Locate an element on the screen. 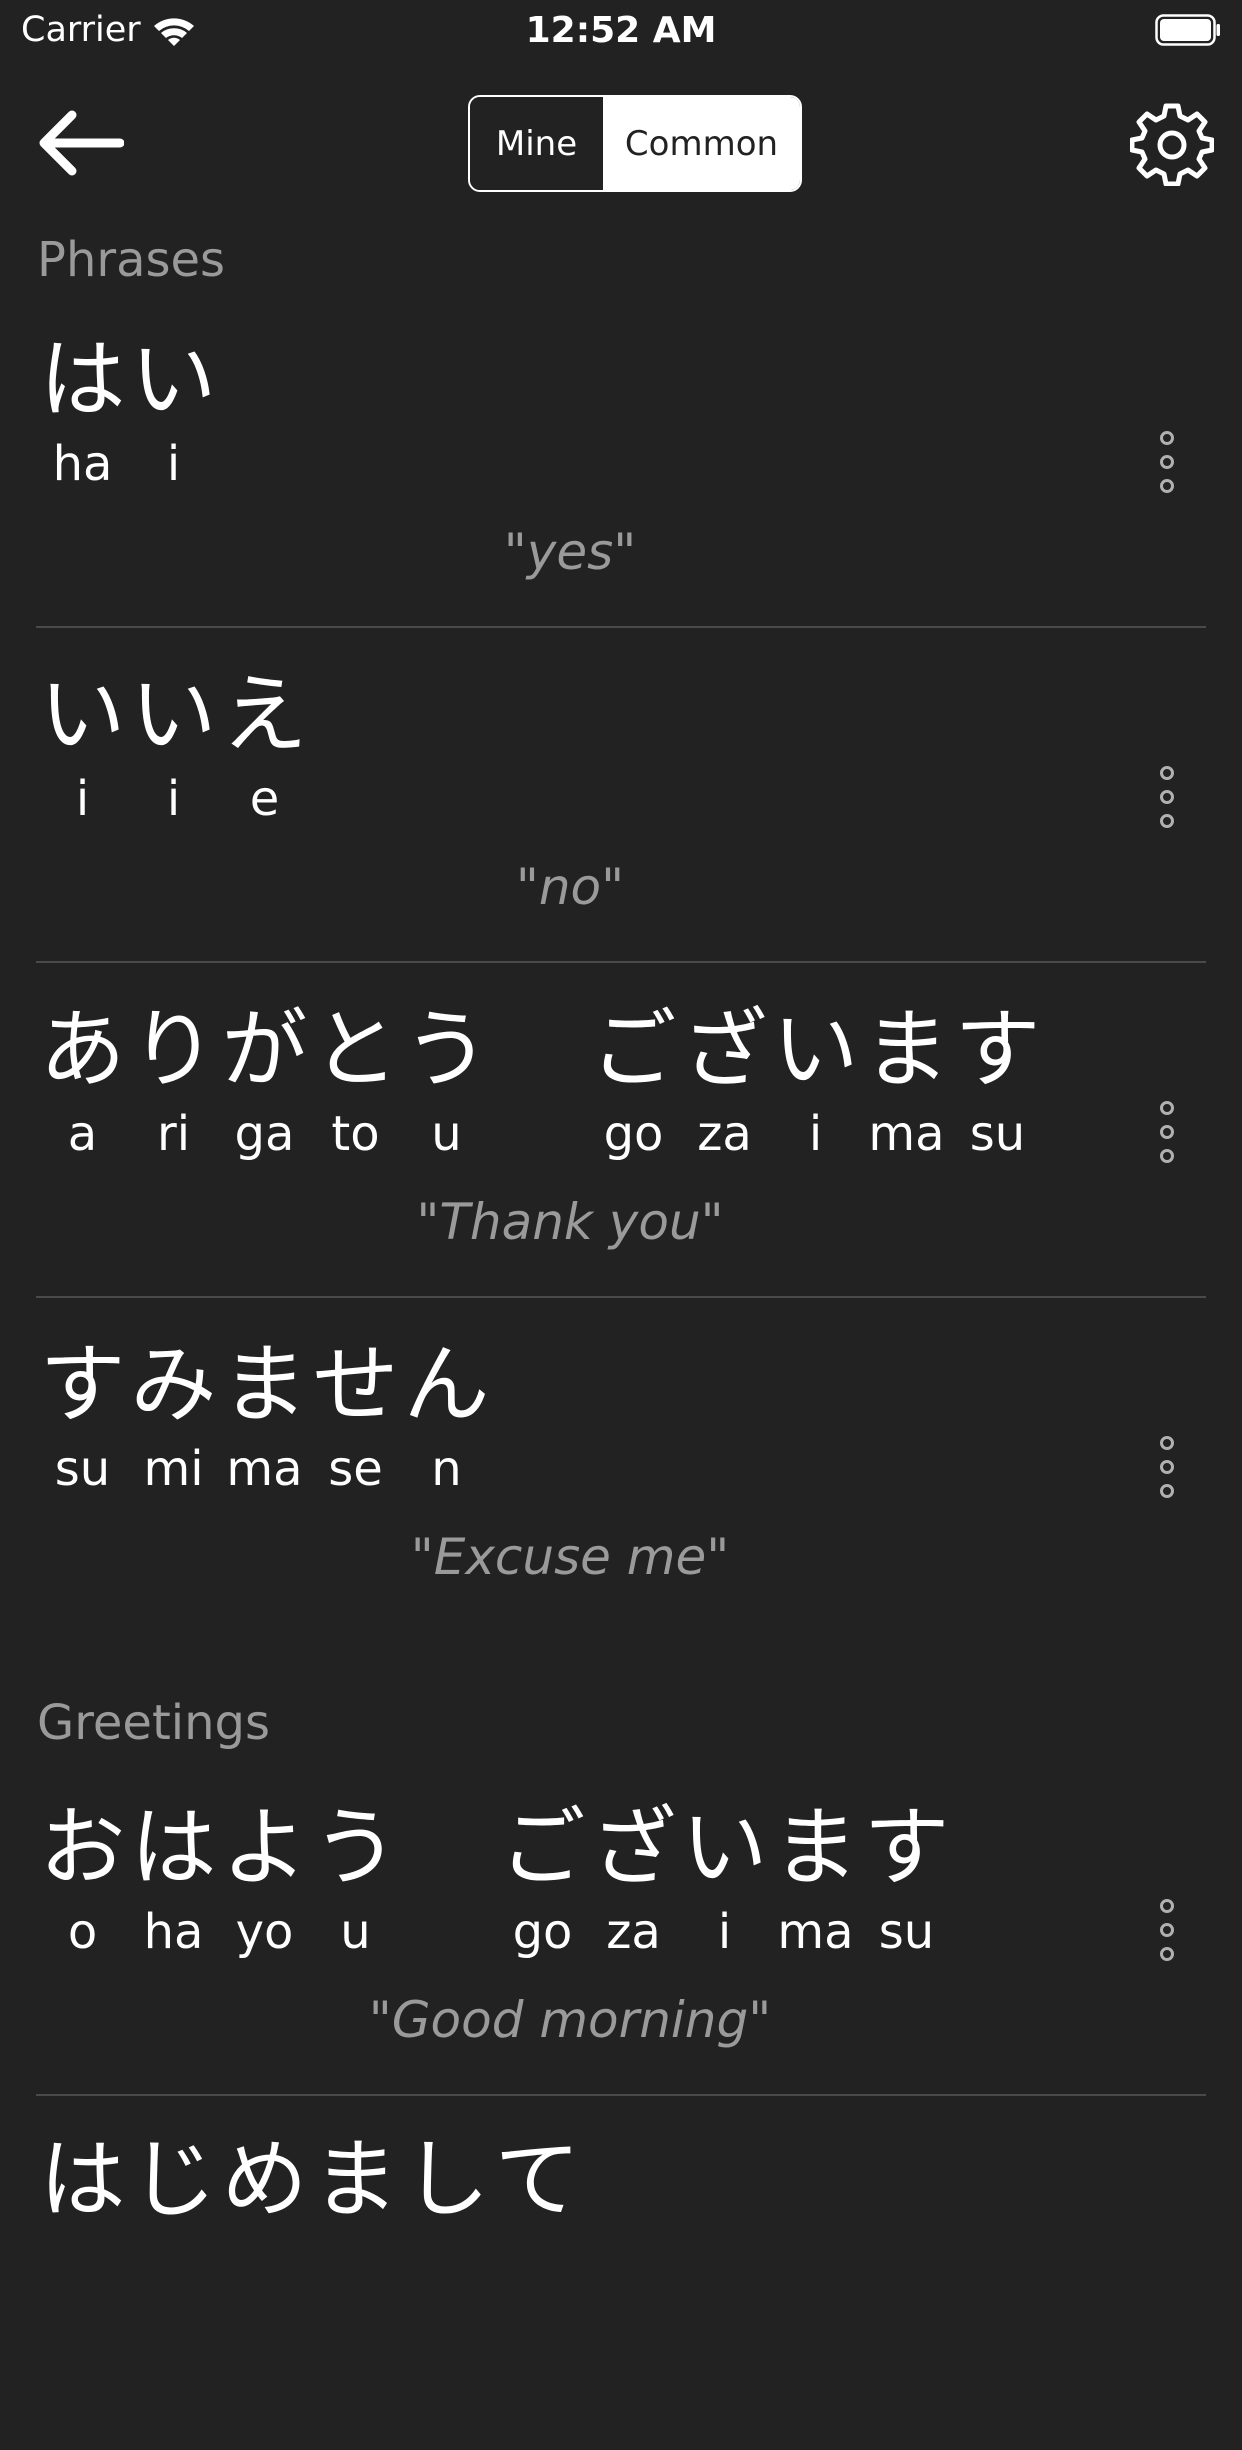 The width and height of the screenshot is (1242, 2450). romaji-reading: go is located at coordinates (542, 1932).